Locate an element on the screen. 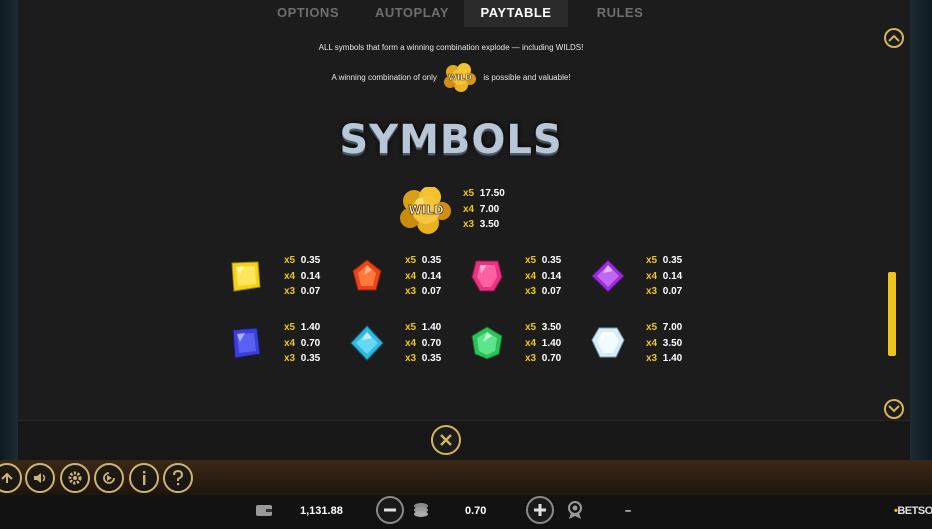  sound-button is located at coordinates (40, 478).